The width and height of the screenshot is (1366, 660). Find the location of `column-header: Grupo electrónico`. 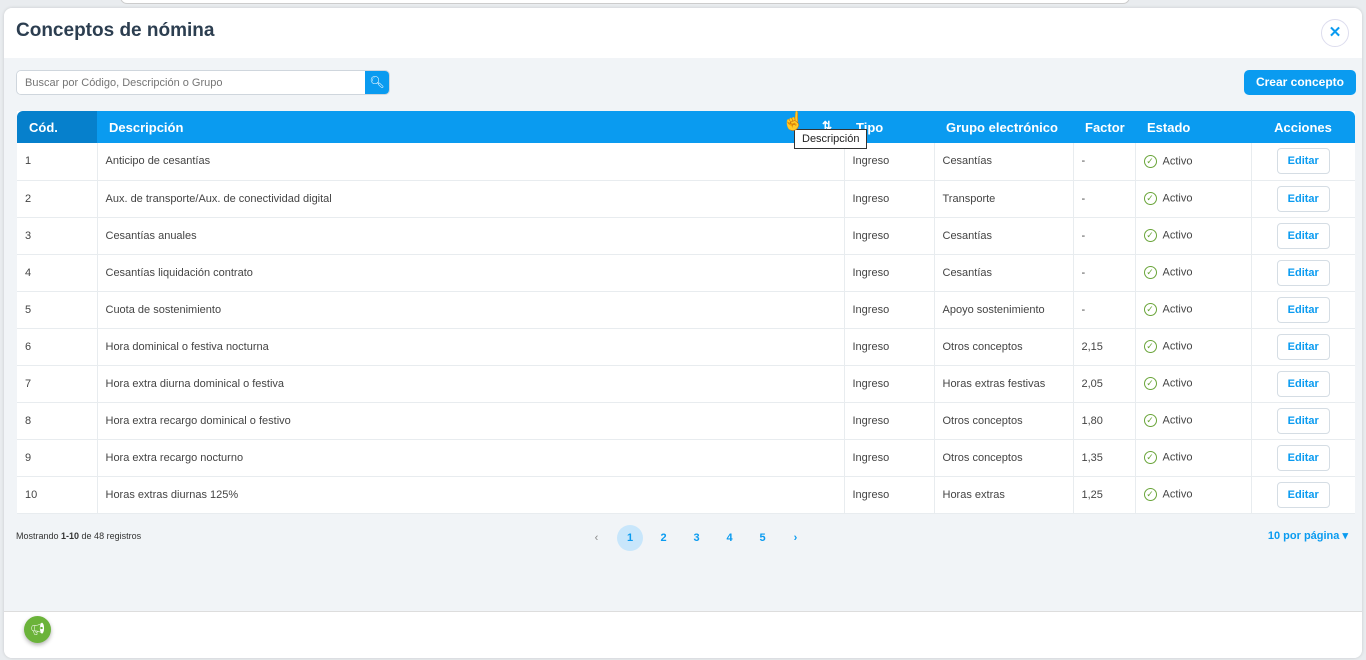

column-header: Grupo electrónico is located at coordinates (1003, 127).